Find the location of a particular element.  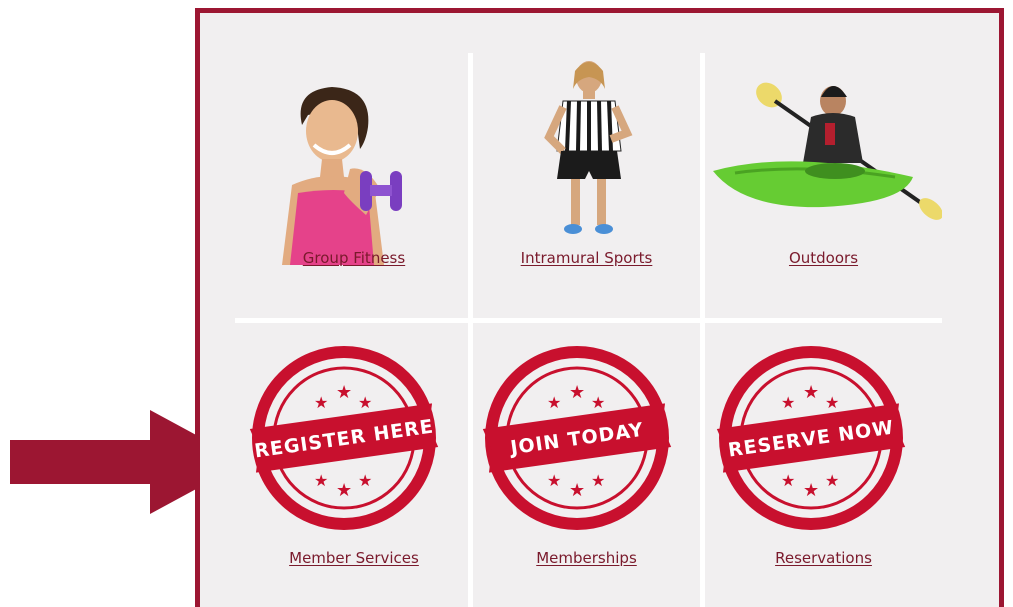

tile-group-fitness: Group Fitness is located at coordinates (354, 185).